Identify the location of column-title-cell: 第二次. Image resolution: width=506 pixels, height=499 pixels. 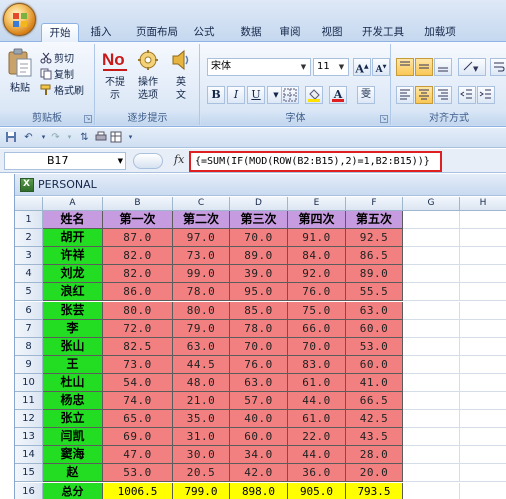
(201, 220).